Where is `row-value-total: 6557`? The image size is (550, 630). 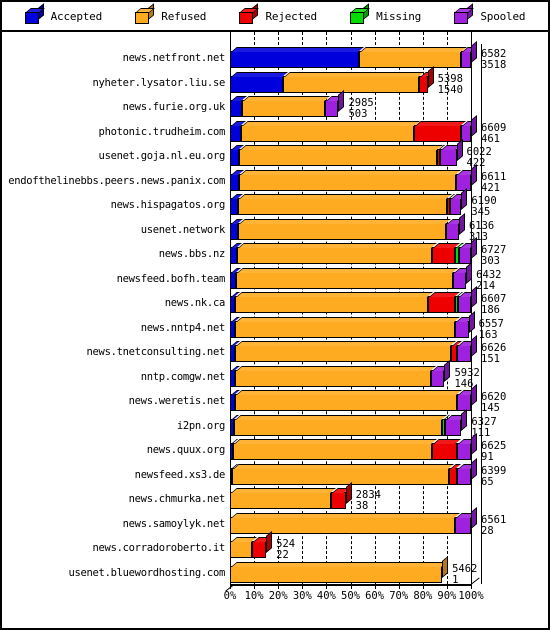
row-value-total: 6557 is located at coordinates (491, 323).